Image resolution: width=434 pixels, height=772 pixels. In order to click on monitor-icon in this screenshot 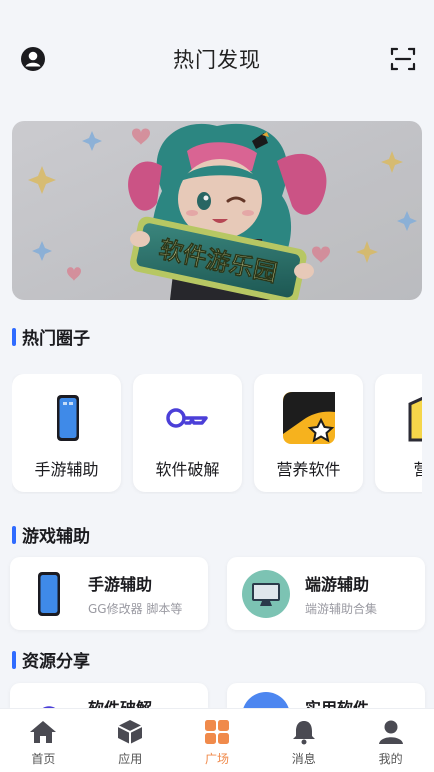, I will do `click(266, 594)`.